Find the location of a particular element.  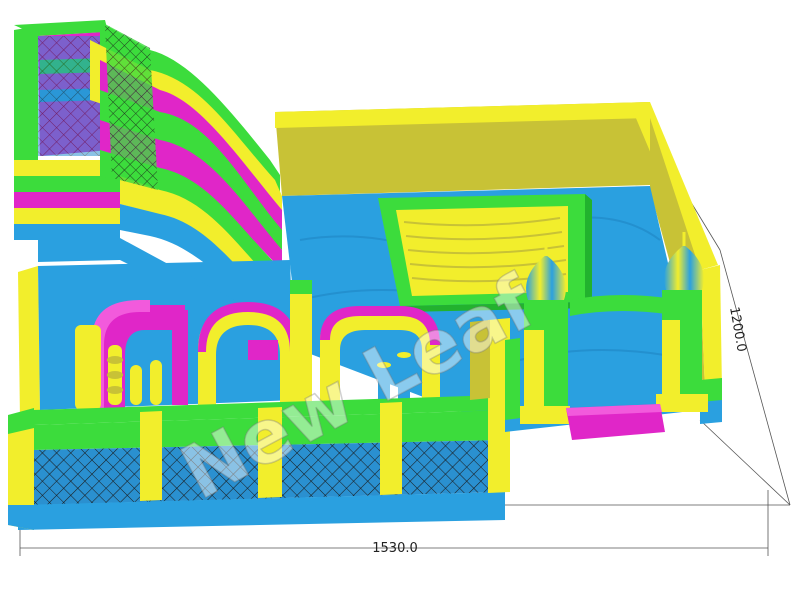

depth-dimension-label: 1200.0 is located at coordinates (737, 329).